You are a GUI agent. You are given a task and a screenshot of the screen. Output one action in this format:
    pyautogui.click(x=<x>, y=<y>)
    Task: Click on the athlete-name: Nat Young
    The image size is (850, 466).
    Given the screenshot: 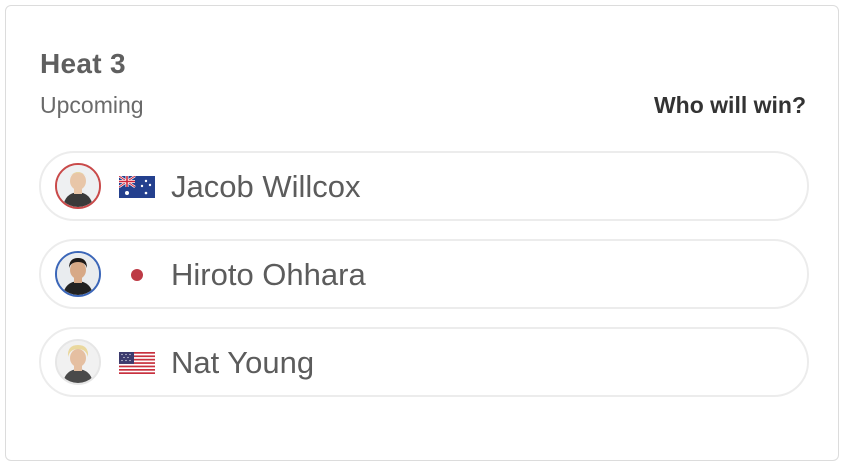 What is the action you would take?
    pyautogui.click(x=243, y=362)
    